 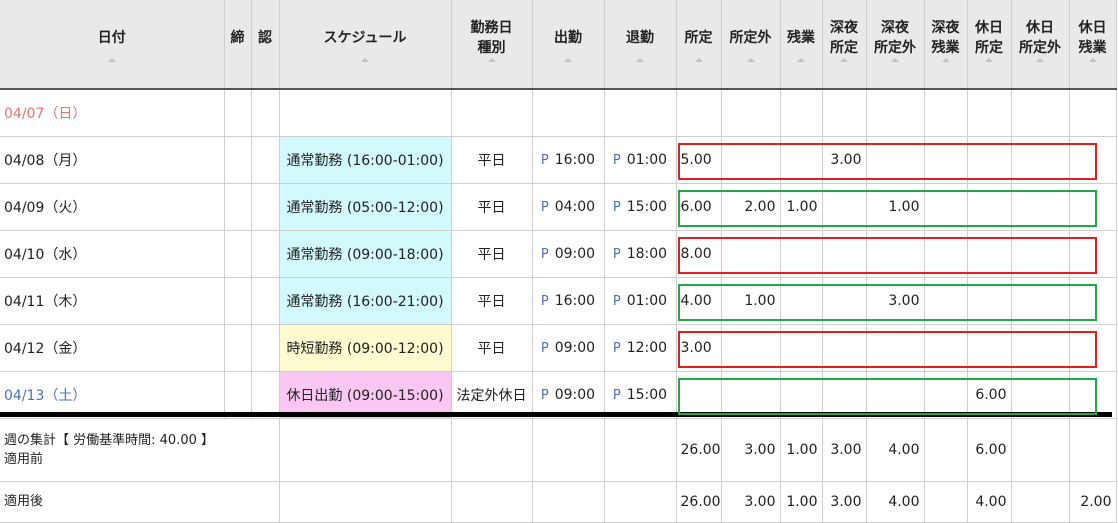 What do you see at coordinates (1040, 45) in the screenshot?
I see `column-header-kyujitsu_shoteigai: 休日 所定外` at bounding box center [1040, 45].